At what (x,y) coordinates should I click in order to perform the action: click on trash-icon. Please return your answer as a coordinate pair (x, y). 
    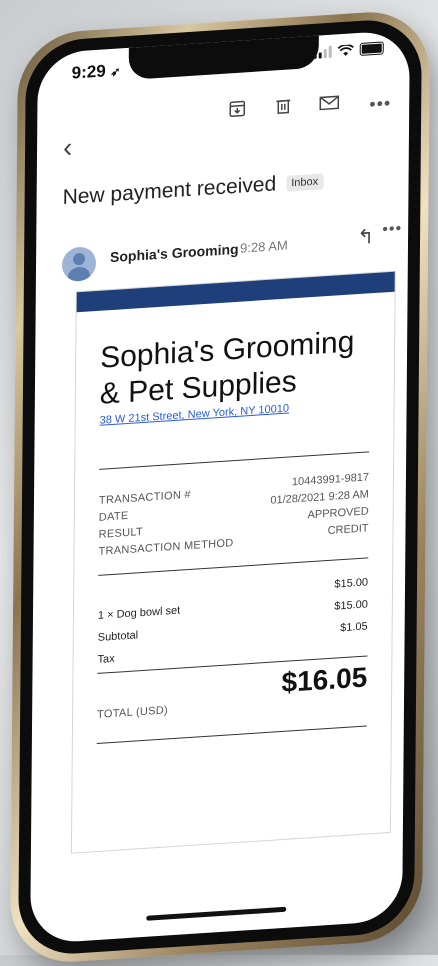
    Looking at the image, I should click on (283, 105).